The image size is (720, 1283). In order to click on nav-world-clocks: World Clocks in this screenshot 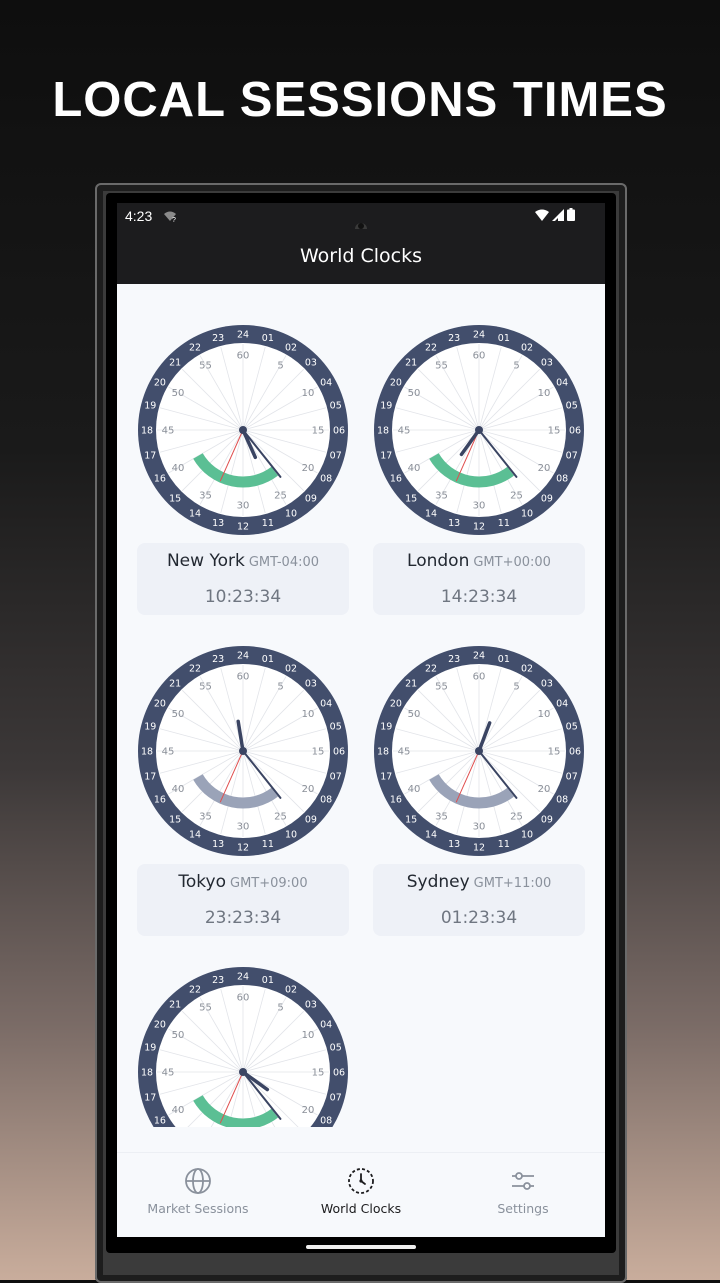, I will do `click(361, 1195)`.